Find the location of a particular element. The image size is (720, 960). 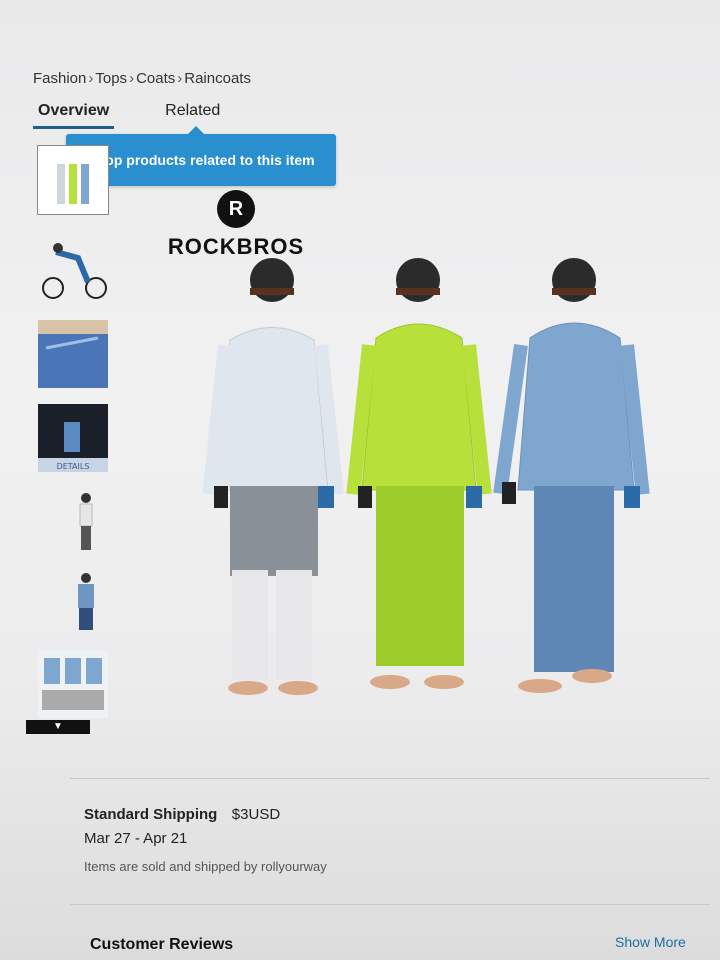

reviews-heading: Customer Reviews is located at coordinates (162, 944).